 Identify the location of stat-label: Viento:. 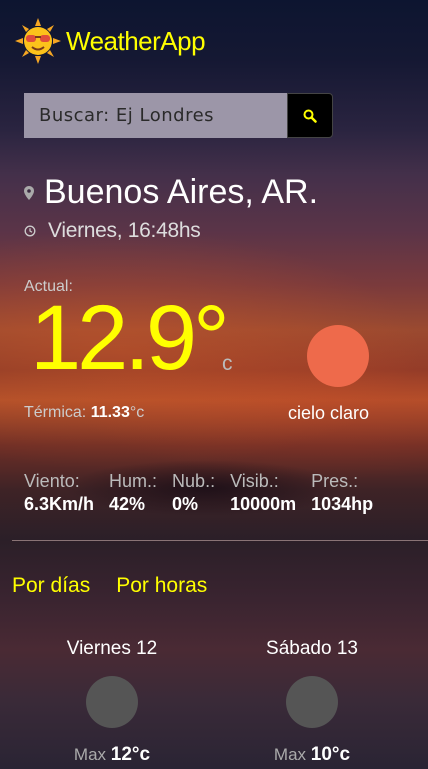
(52, 481).